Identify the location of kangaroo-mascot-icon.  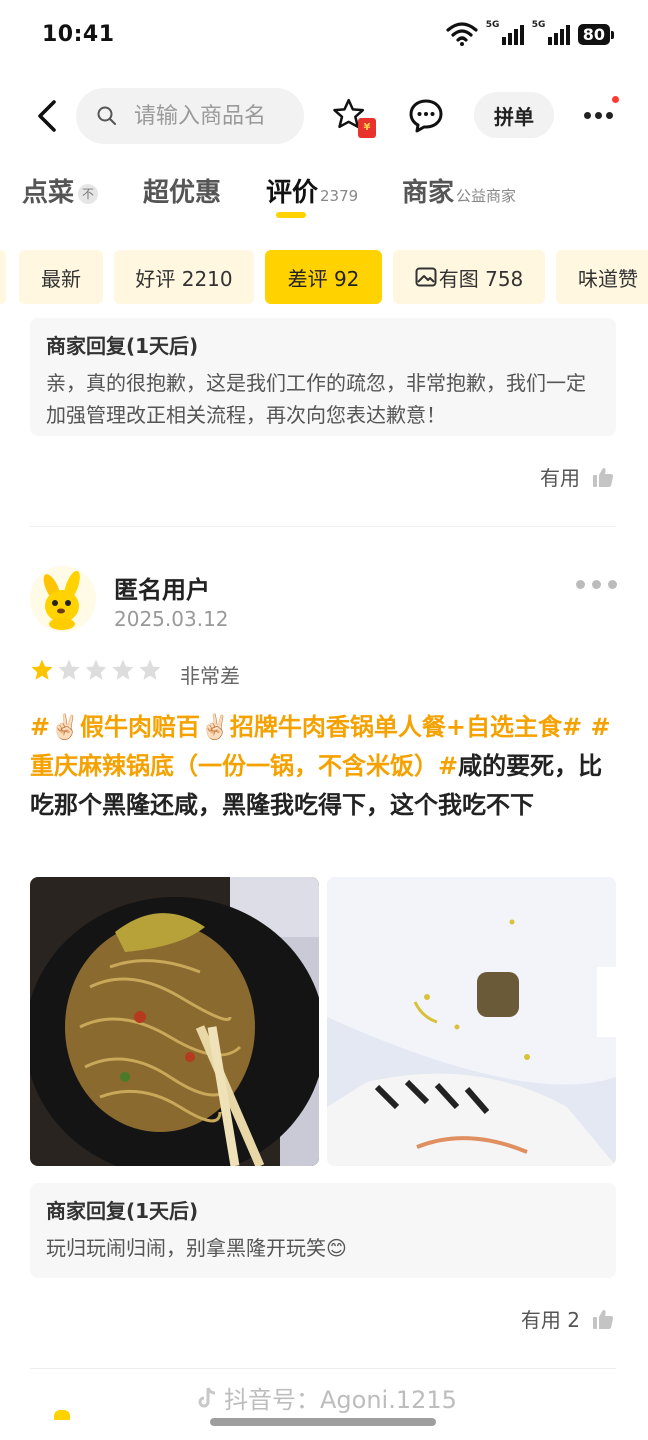
(61, 600).